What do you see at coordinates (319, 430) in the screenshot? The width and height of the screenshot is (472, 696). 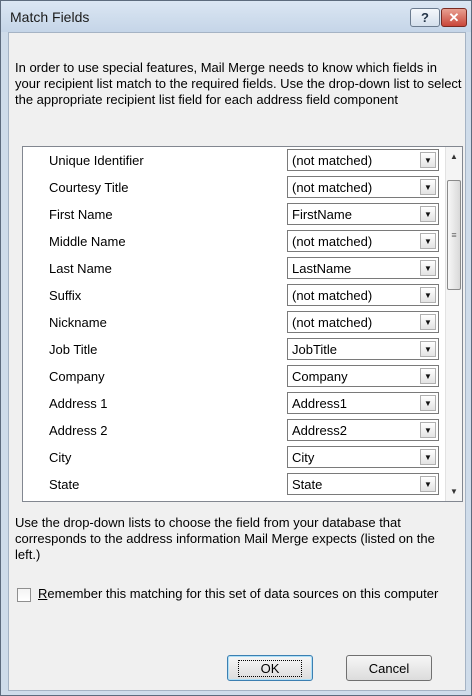 I see `dropdown-value: Address2` at bounding box center [319, 430].